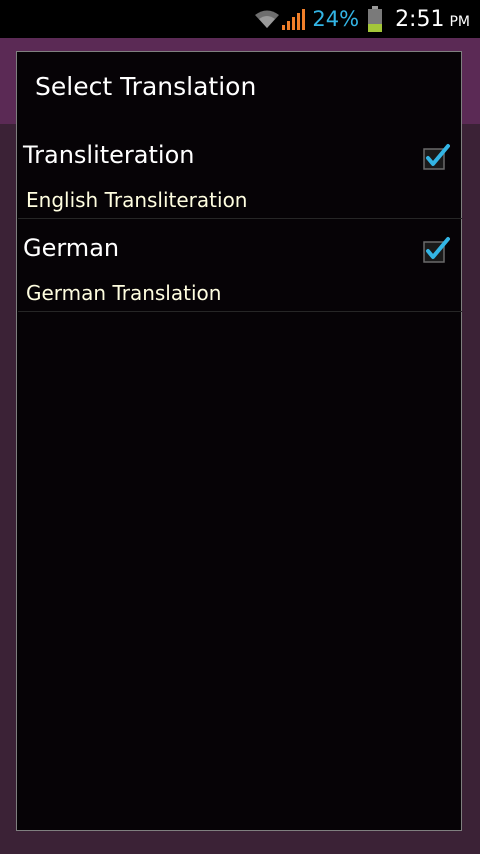 This screenshot has width=480, height=854. What do you see at coordinates (240, 265) in the screenshot?
I see `translation-option-german: German German Translation` at bounding box center [240, 265].